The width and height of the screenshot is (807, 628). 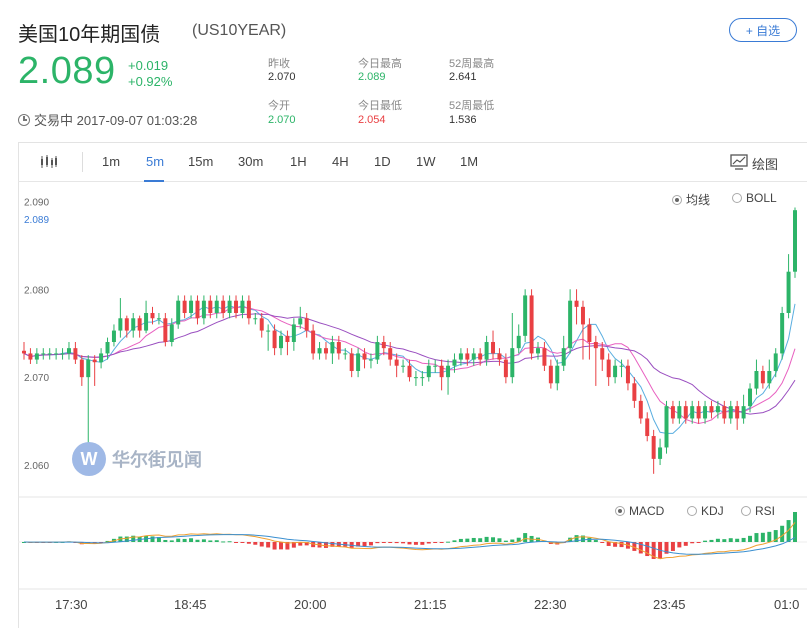 I want to click on day-low-value: 2.054, so click(x=372, y=120).